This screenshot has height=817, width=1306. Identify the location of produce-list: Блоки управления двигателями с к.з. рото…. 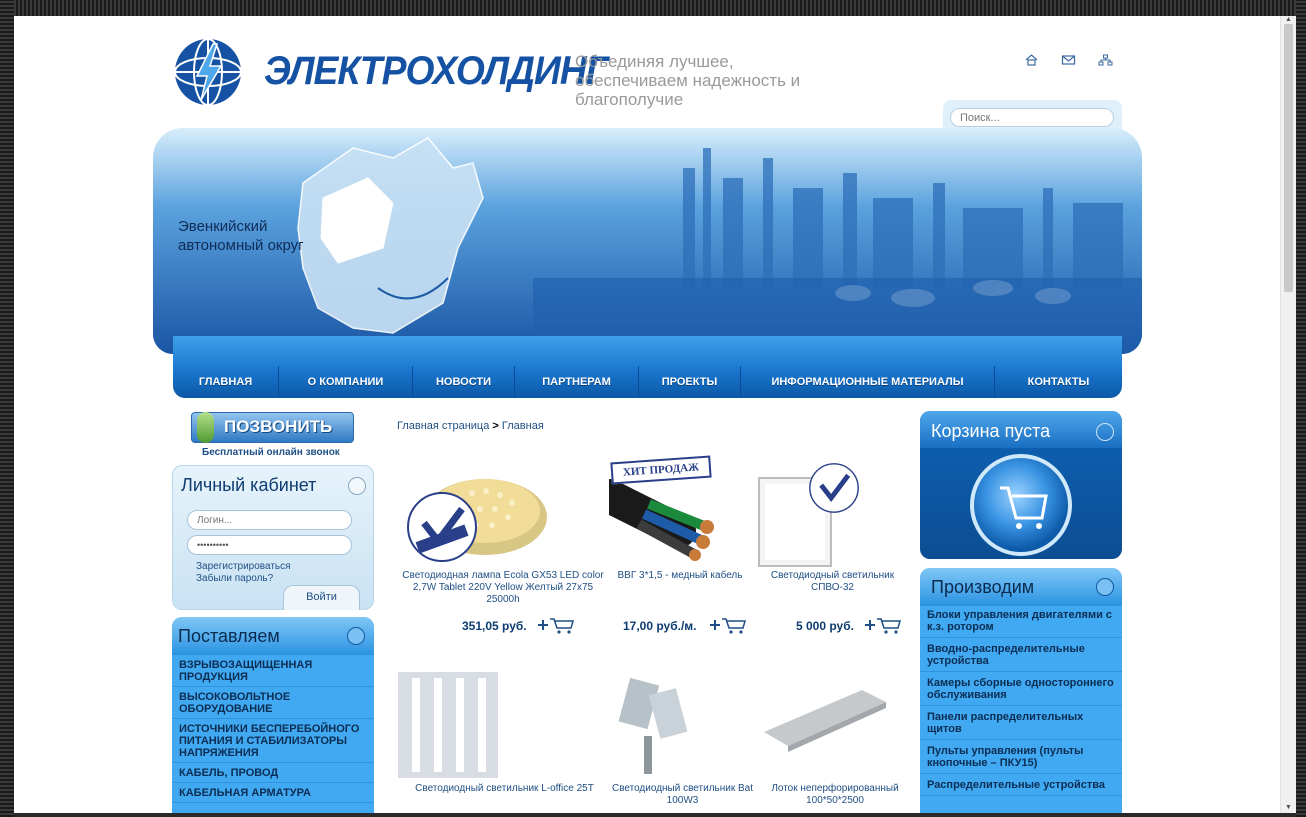
(1021, 700).